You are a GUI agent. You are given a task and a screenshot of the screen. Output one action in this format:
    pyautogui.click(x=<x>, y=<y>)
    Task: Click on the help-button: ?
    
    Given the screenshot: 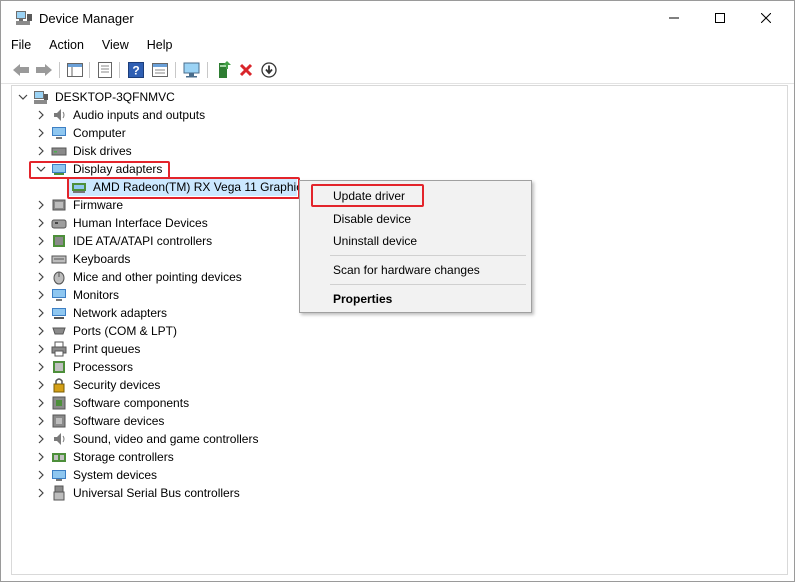 What is the action you would take?
    pyautogui.click(x=136, y=70)
    